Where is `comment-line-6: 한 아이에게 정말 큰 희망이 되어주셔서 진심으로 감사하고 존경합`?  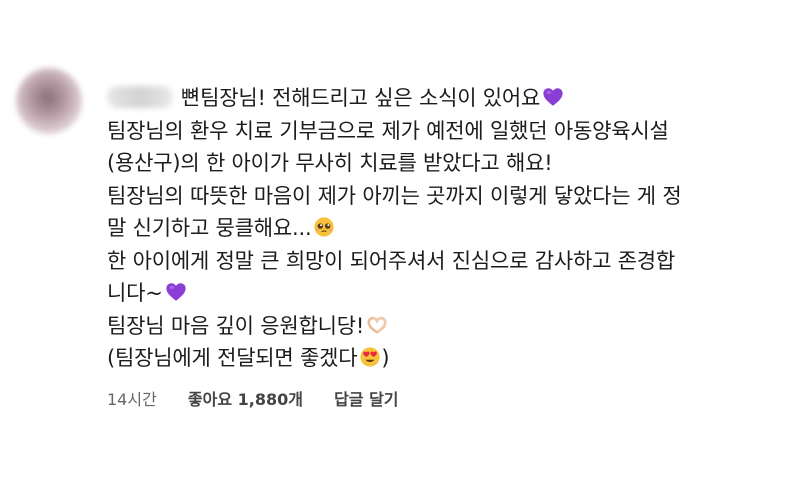
comment-line-6: 한 아이에게 정말 큰 희망이 되어주셔서 진심으로 감사하고 존경합 is located at coordinates (391, 260).